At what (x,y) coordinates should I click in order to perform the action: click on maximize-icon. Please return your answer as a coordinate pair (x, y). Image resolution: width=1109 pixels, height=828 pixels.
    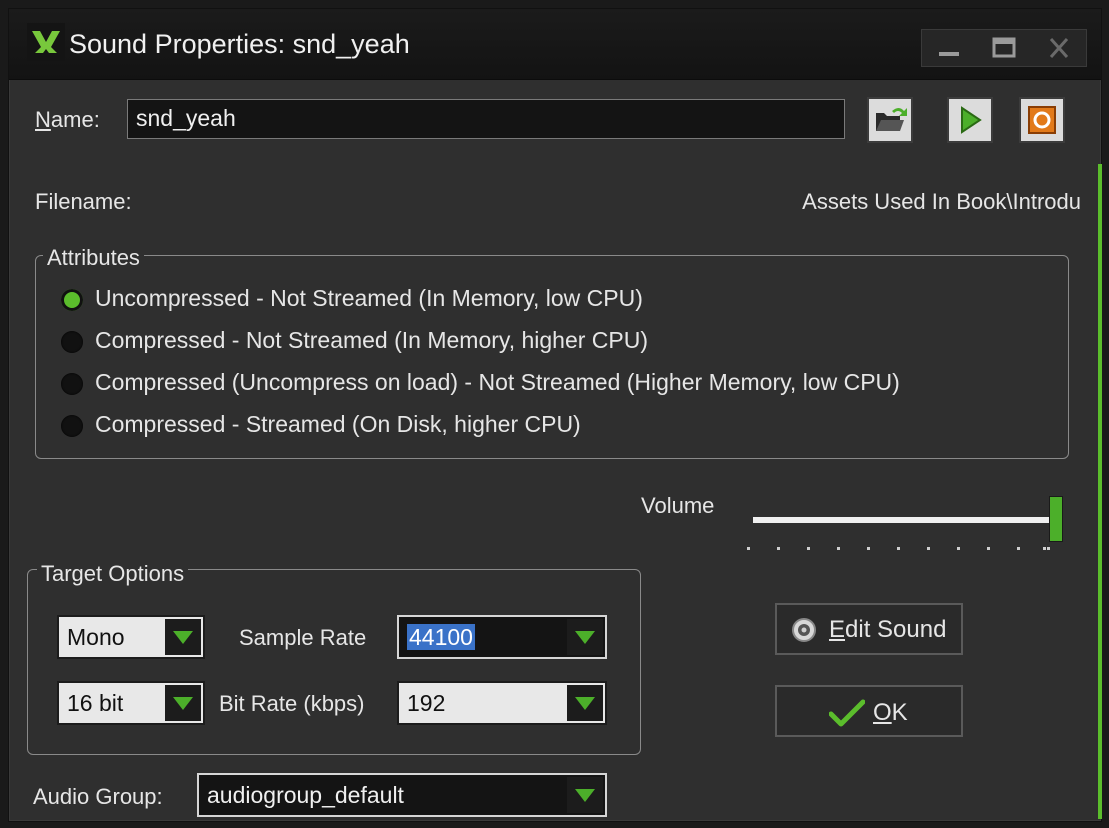
    Looking at the image, I should click on (1004, 47).